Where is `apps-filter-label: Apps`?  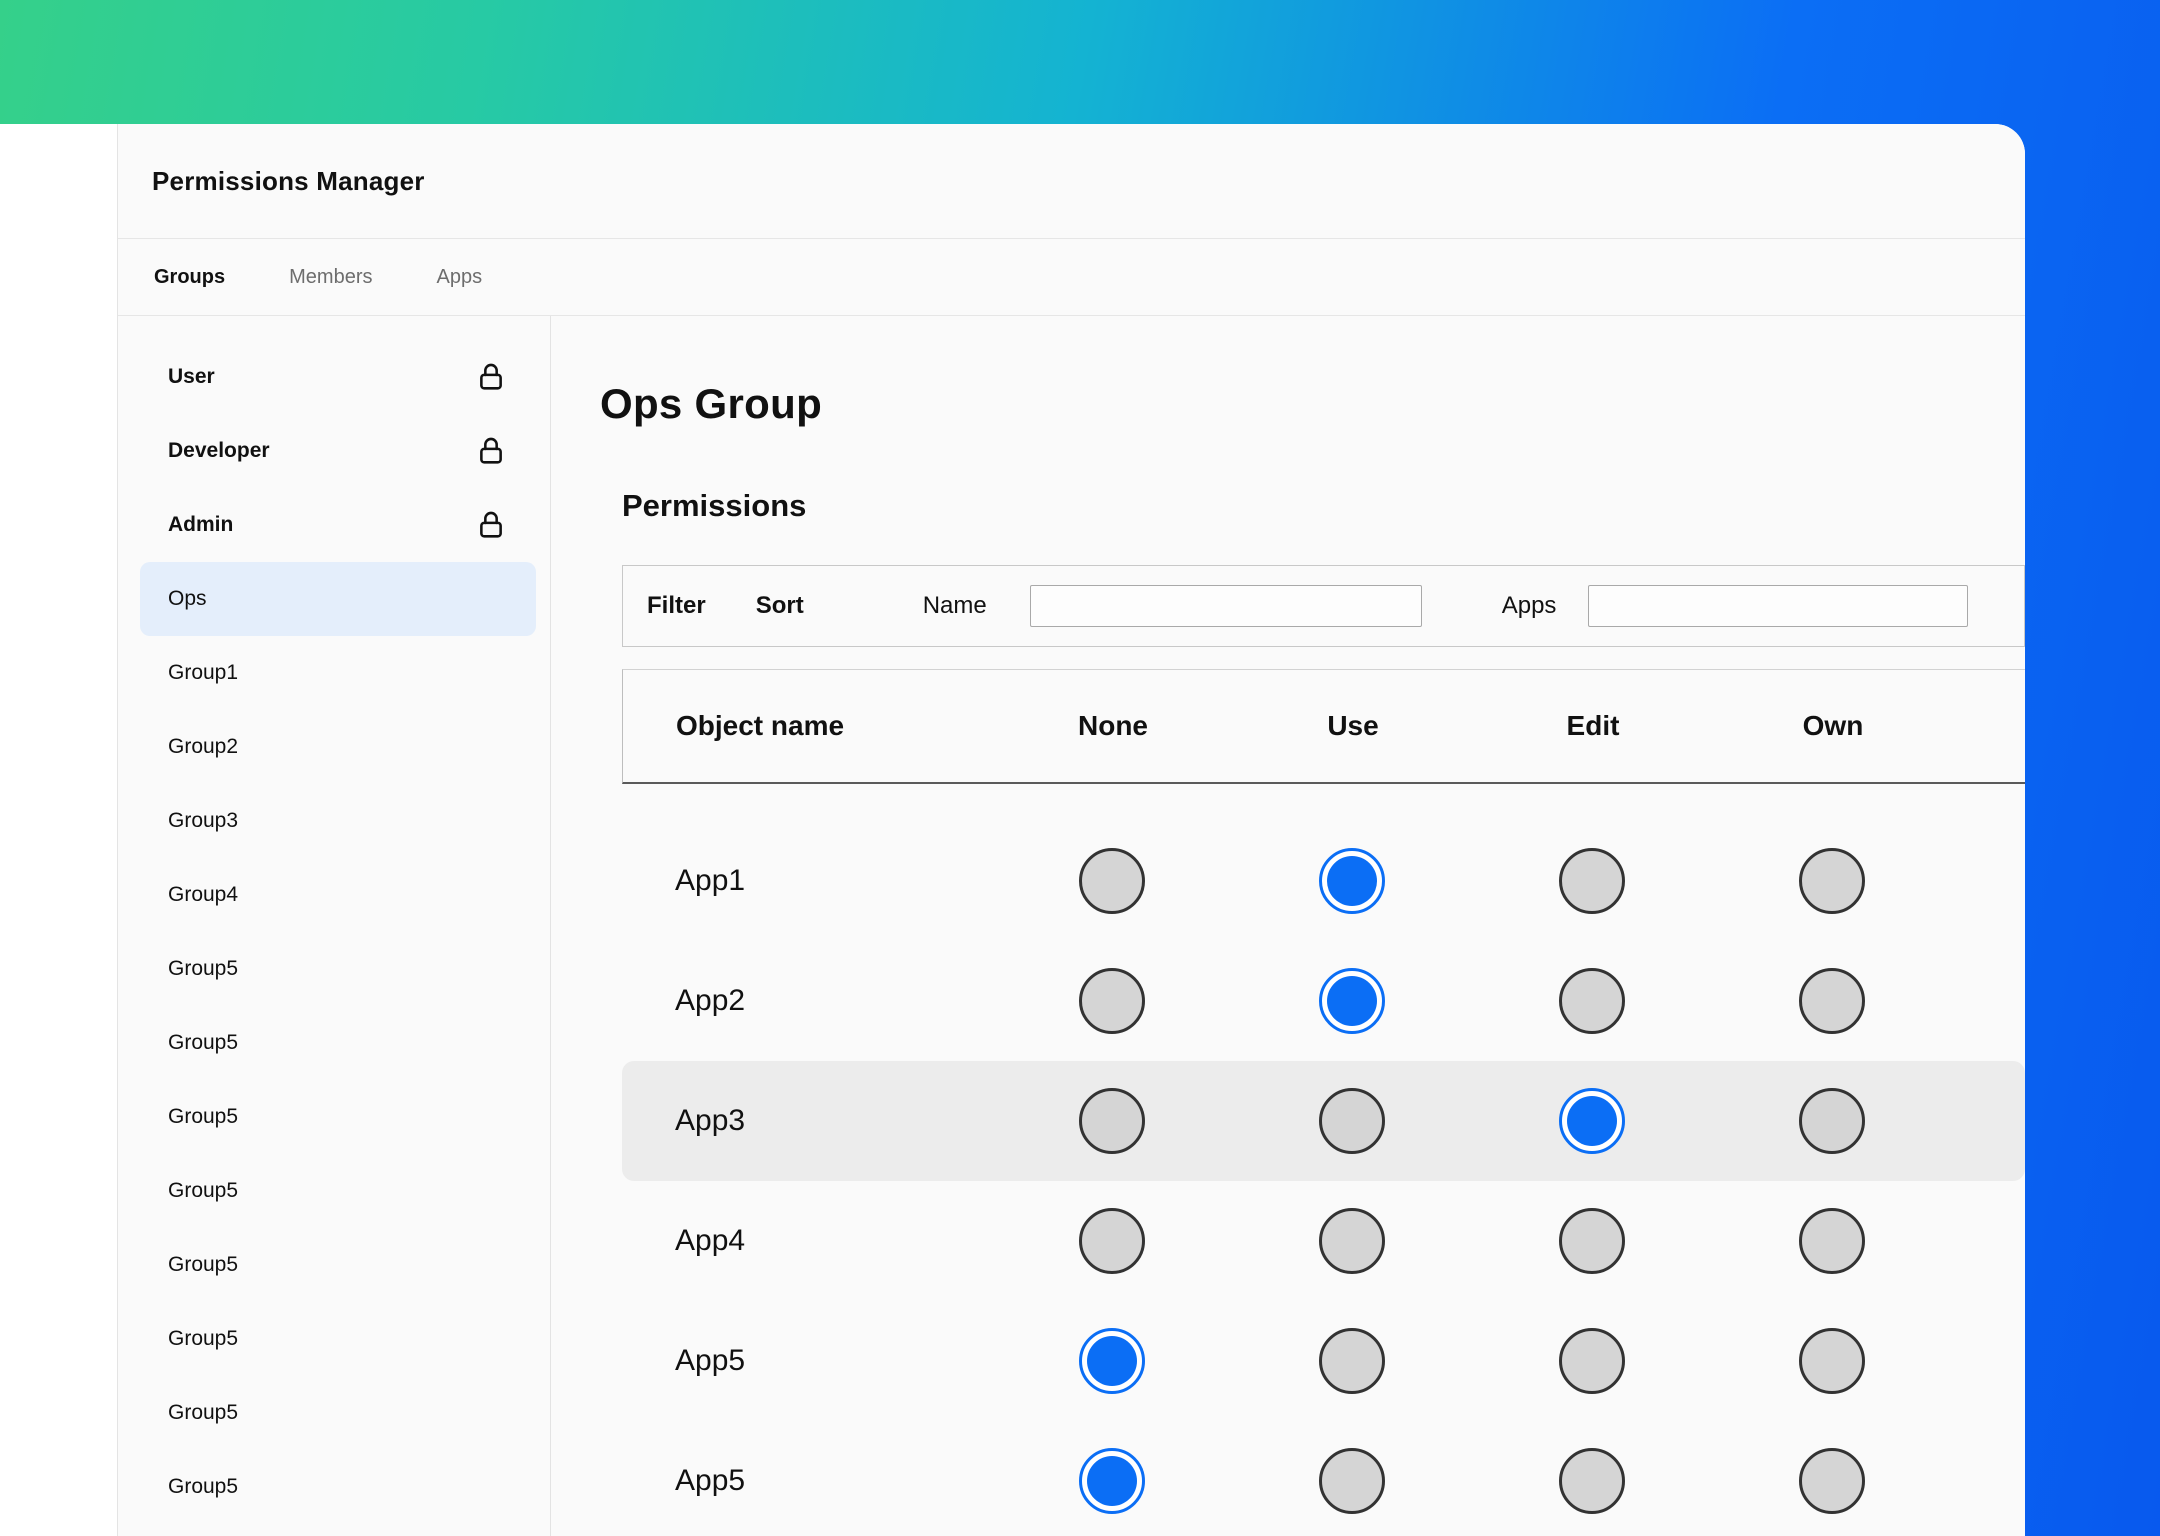 apps-filter-label: Apps is located at coordinates (1529, 605).